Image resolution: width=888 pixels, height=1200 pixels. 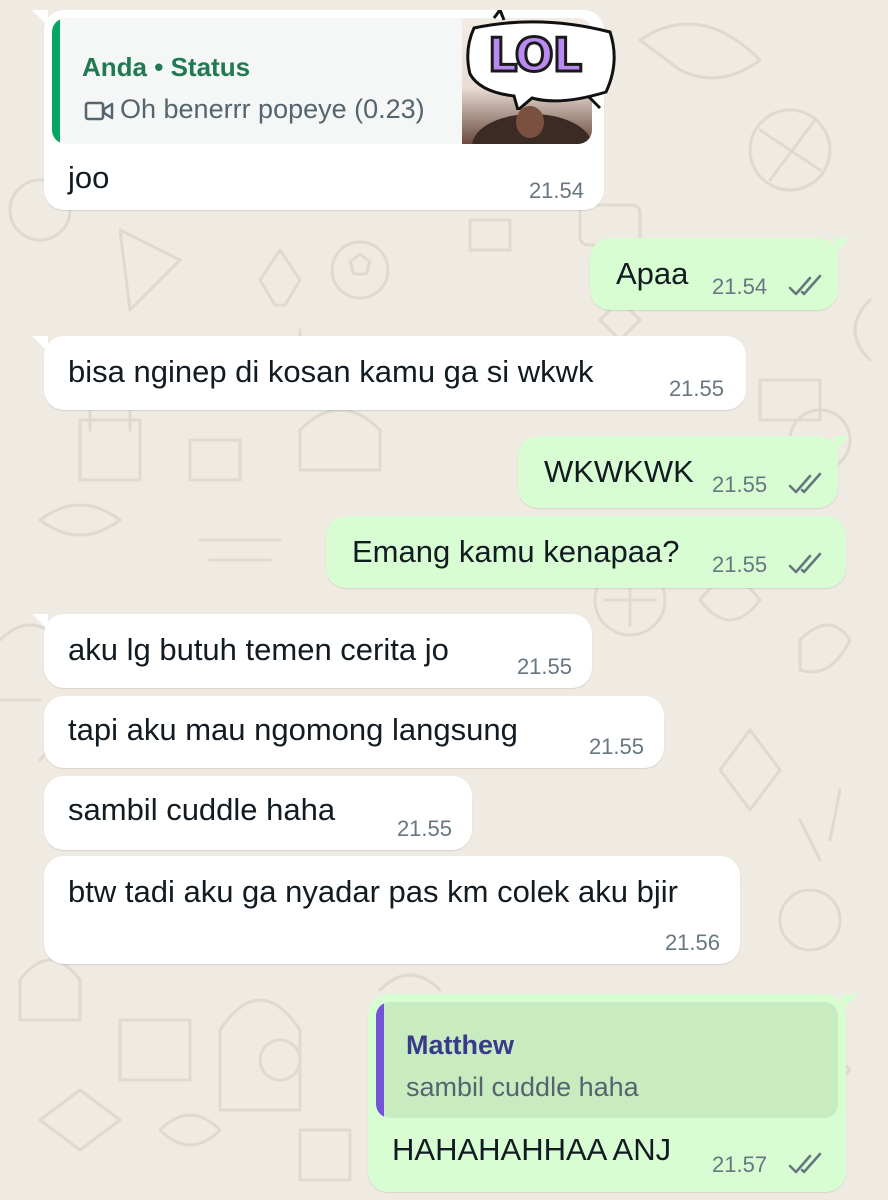 What do you see at coordinates (331, 371) in the screenshot?
I see `message-text: bisa nginep di kosan kamu ga si wkwk` at bounding box center [331, 371].